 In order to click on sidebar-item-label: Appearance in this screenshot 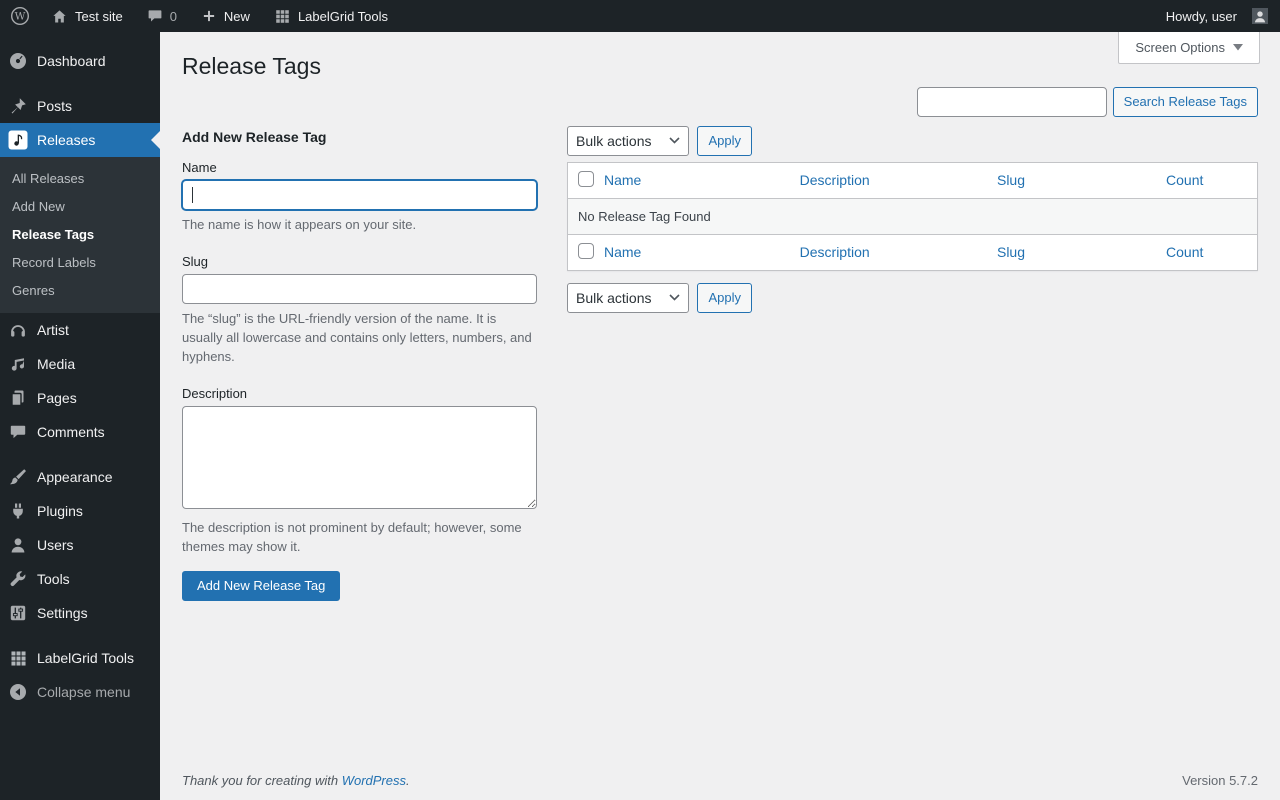, I will do `click(75, 477)`.